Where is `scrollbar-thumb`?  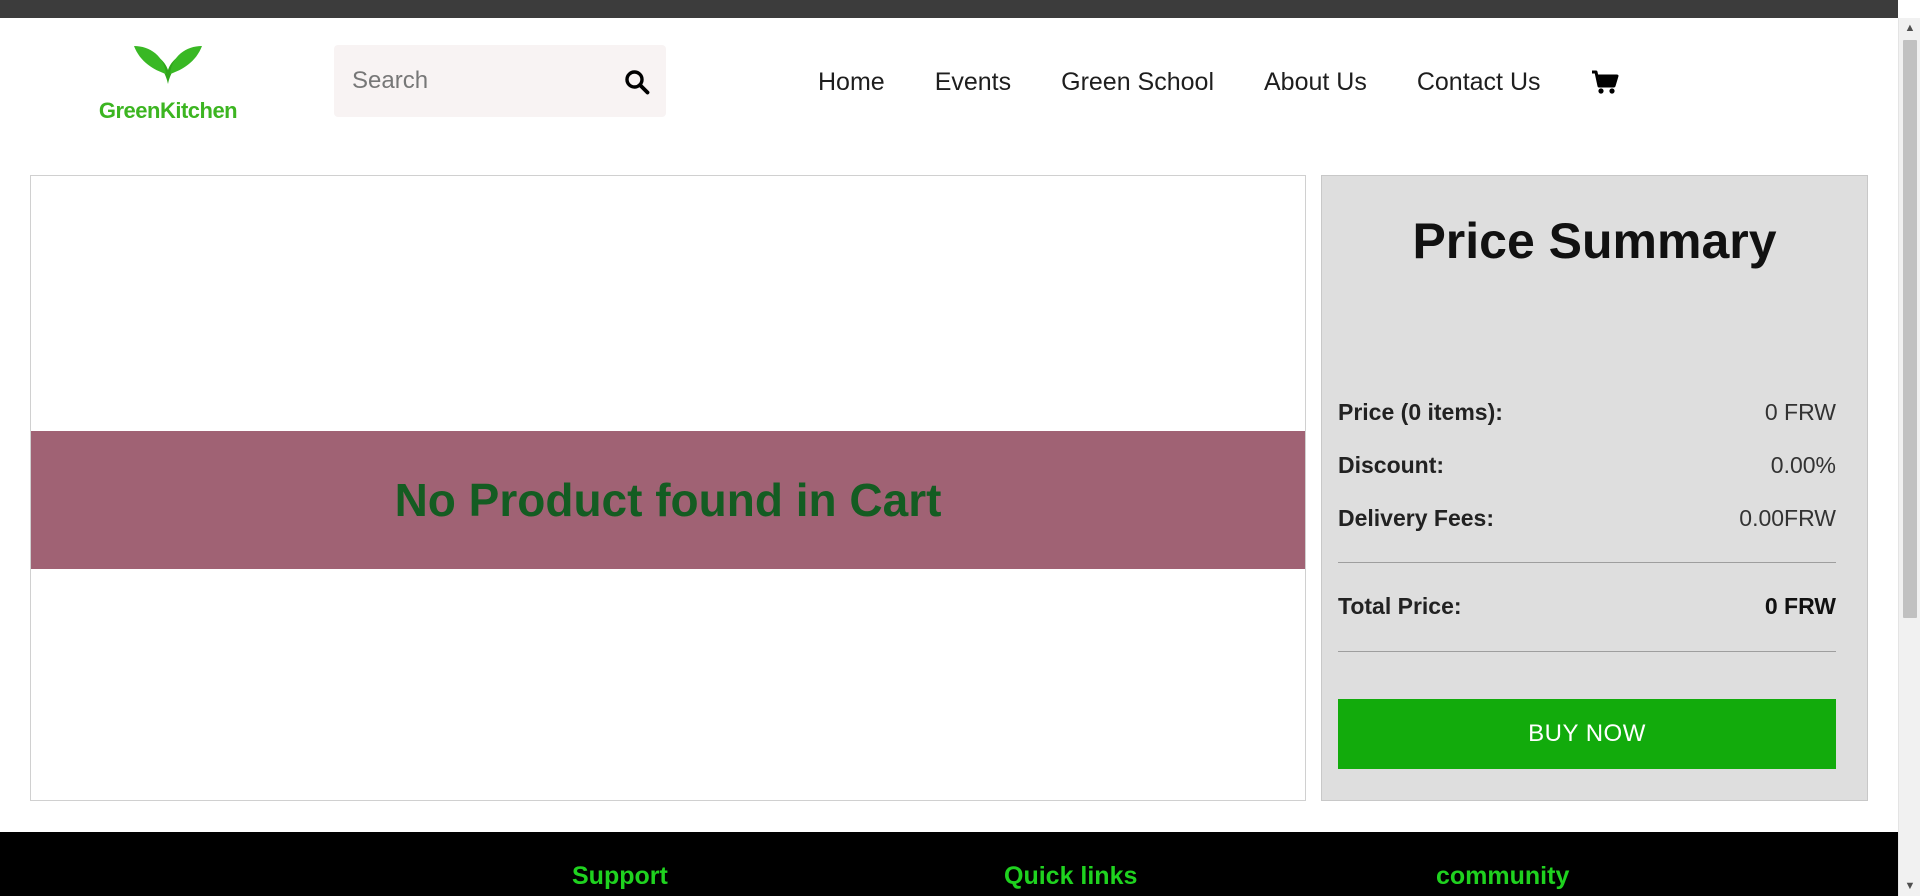 scrollbar-thumb is located at coordinates (1910, 329).